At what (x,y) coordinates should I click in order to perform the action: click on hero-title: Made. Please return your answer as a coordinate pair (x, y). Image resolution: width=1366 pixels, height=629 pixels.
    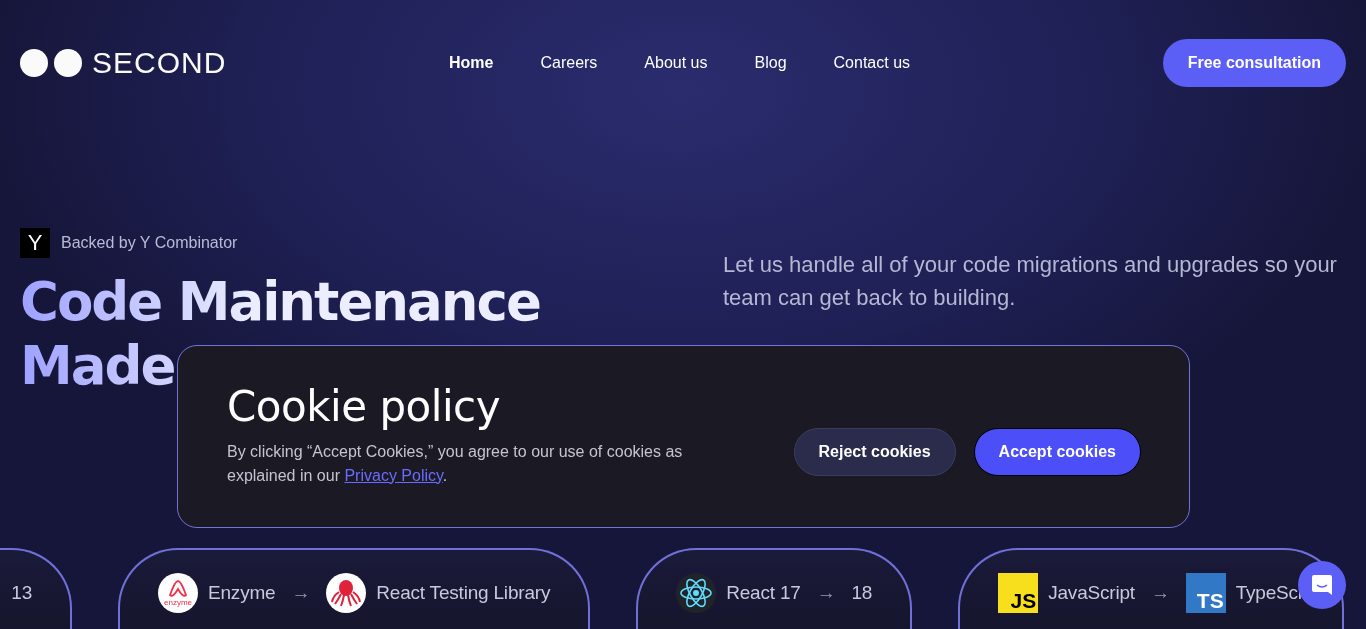
    Looking at the image, I should click on (97, 366).